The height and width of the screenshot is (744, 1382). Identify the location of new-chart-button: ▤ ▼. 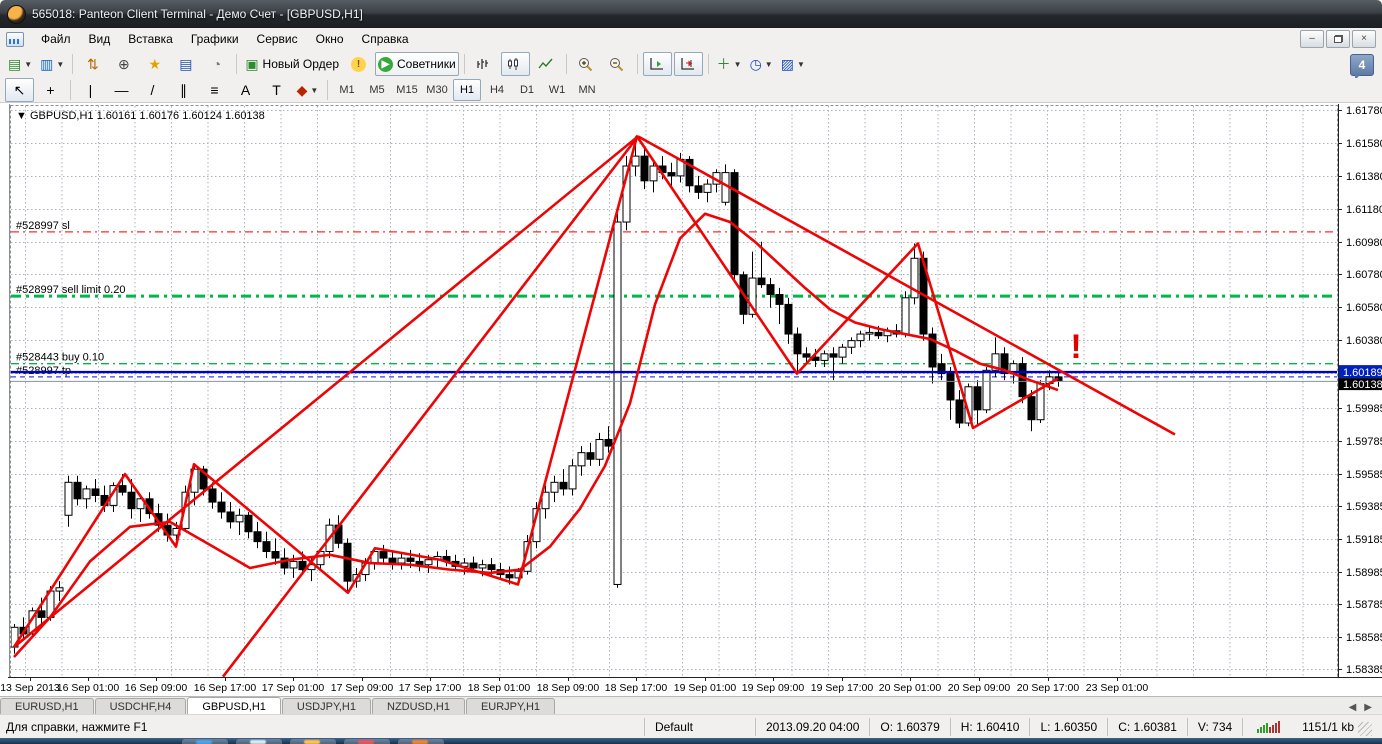
(20, 64).